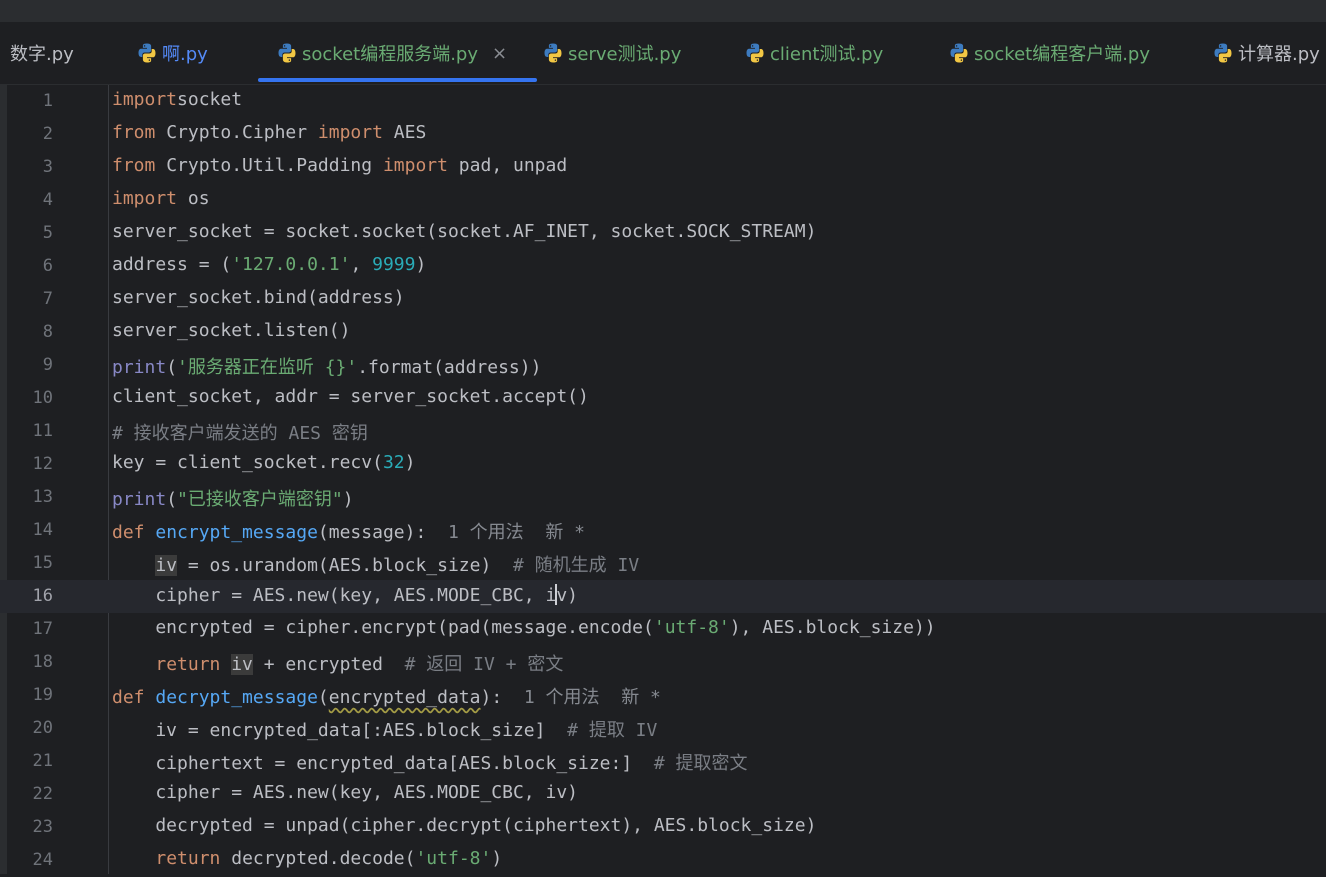  I want to click on close-icon: ×, so click(499, 53).